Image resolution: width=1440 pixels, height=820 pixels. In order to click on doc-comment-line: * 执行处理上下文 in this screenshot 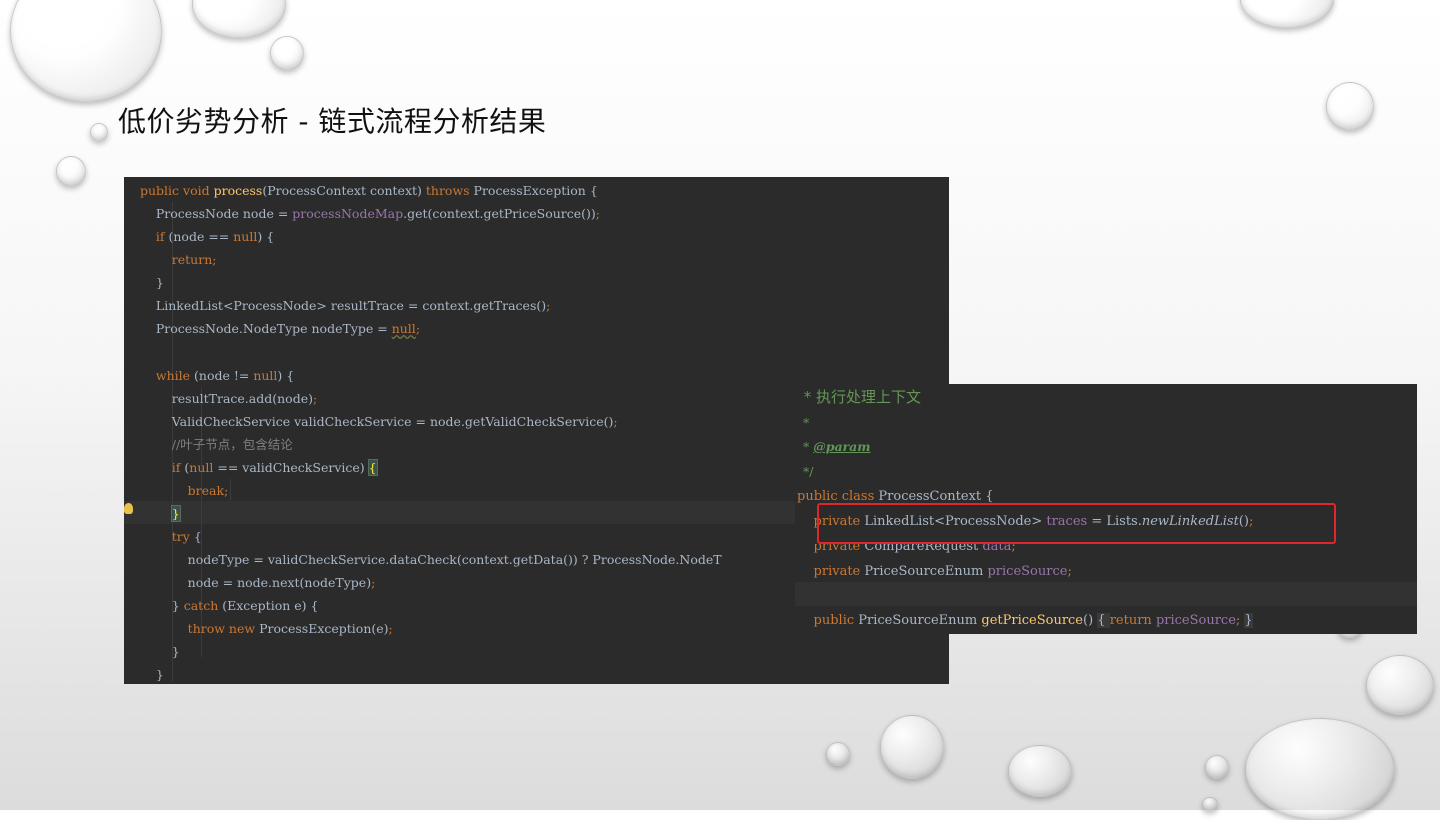, I will do `click(860, 397)`.